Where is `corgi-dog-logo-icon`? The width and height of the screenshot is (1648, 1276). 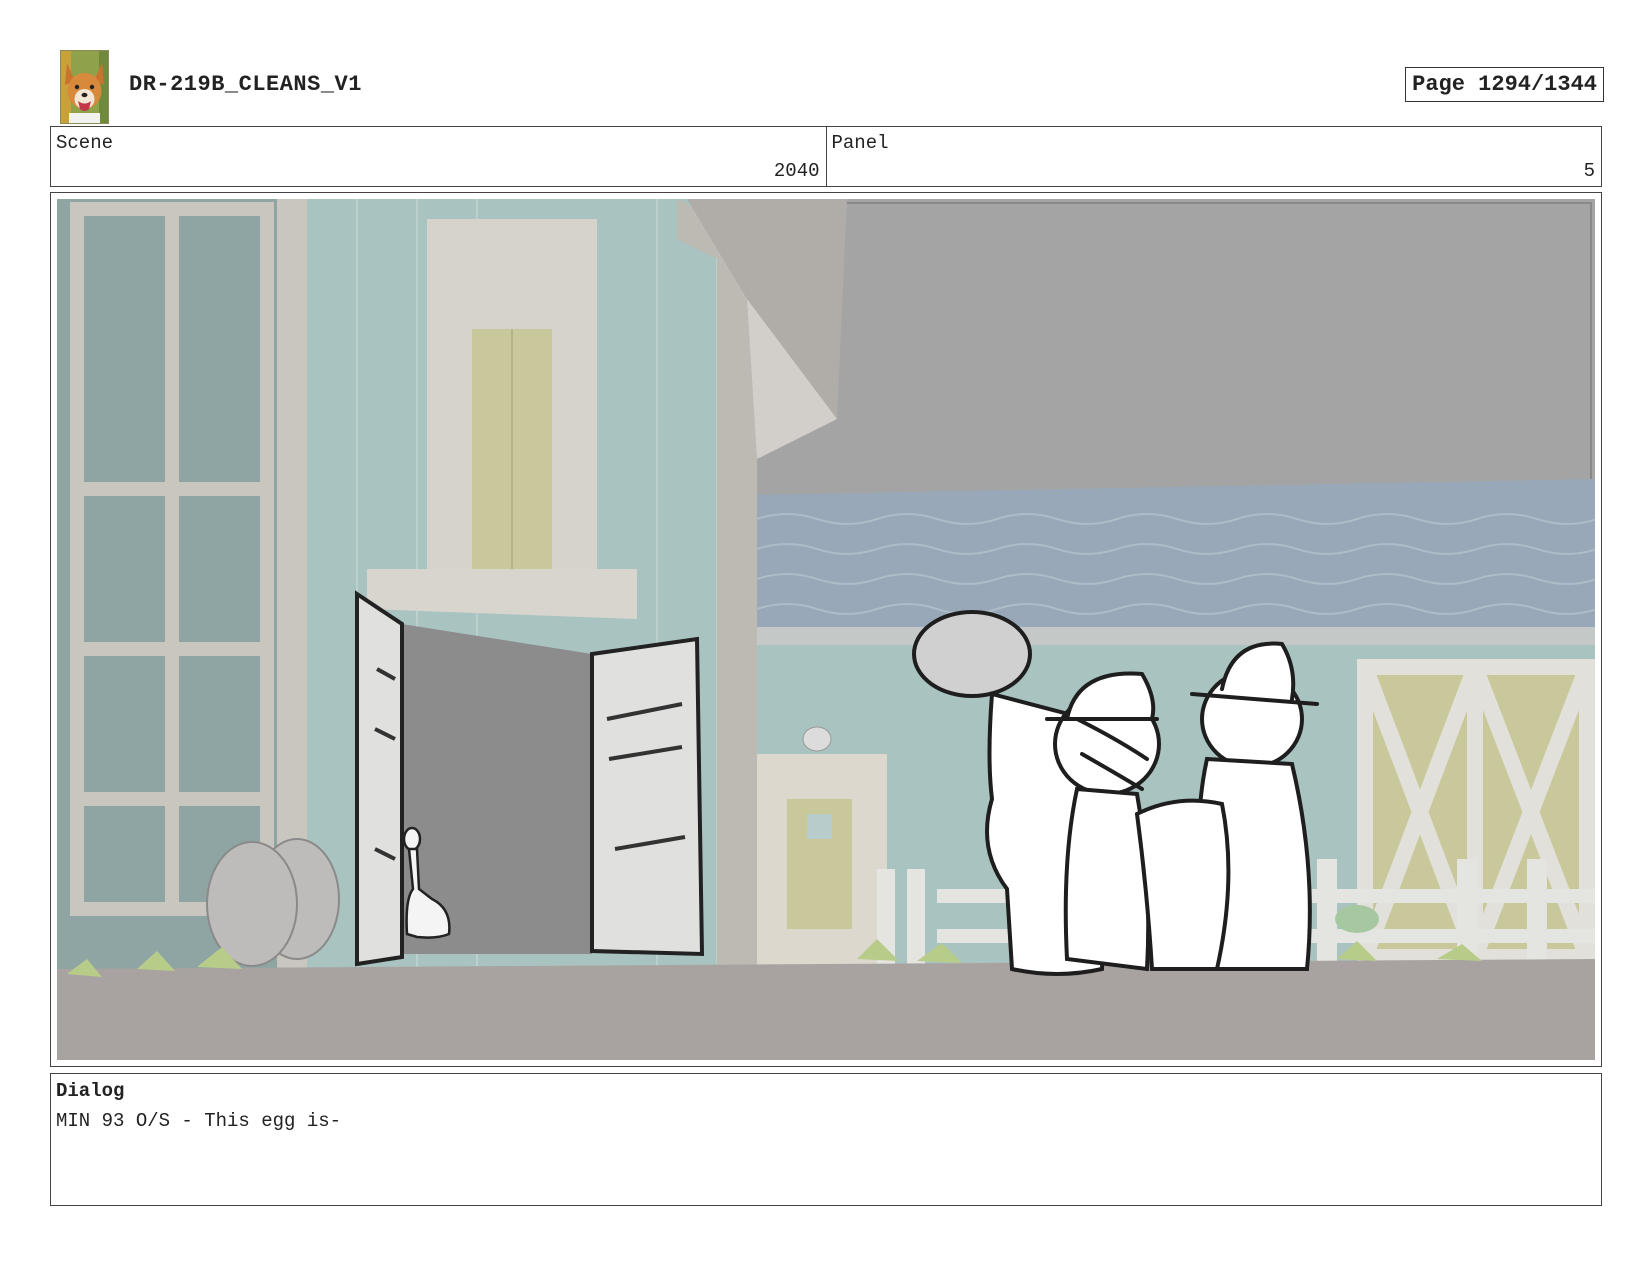 corgi-dog-logo-icon is located at coordinates (84, 87).